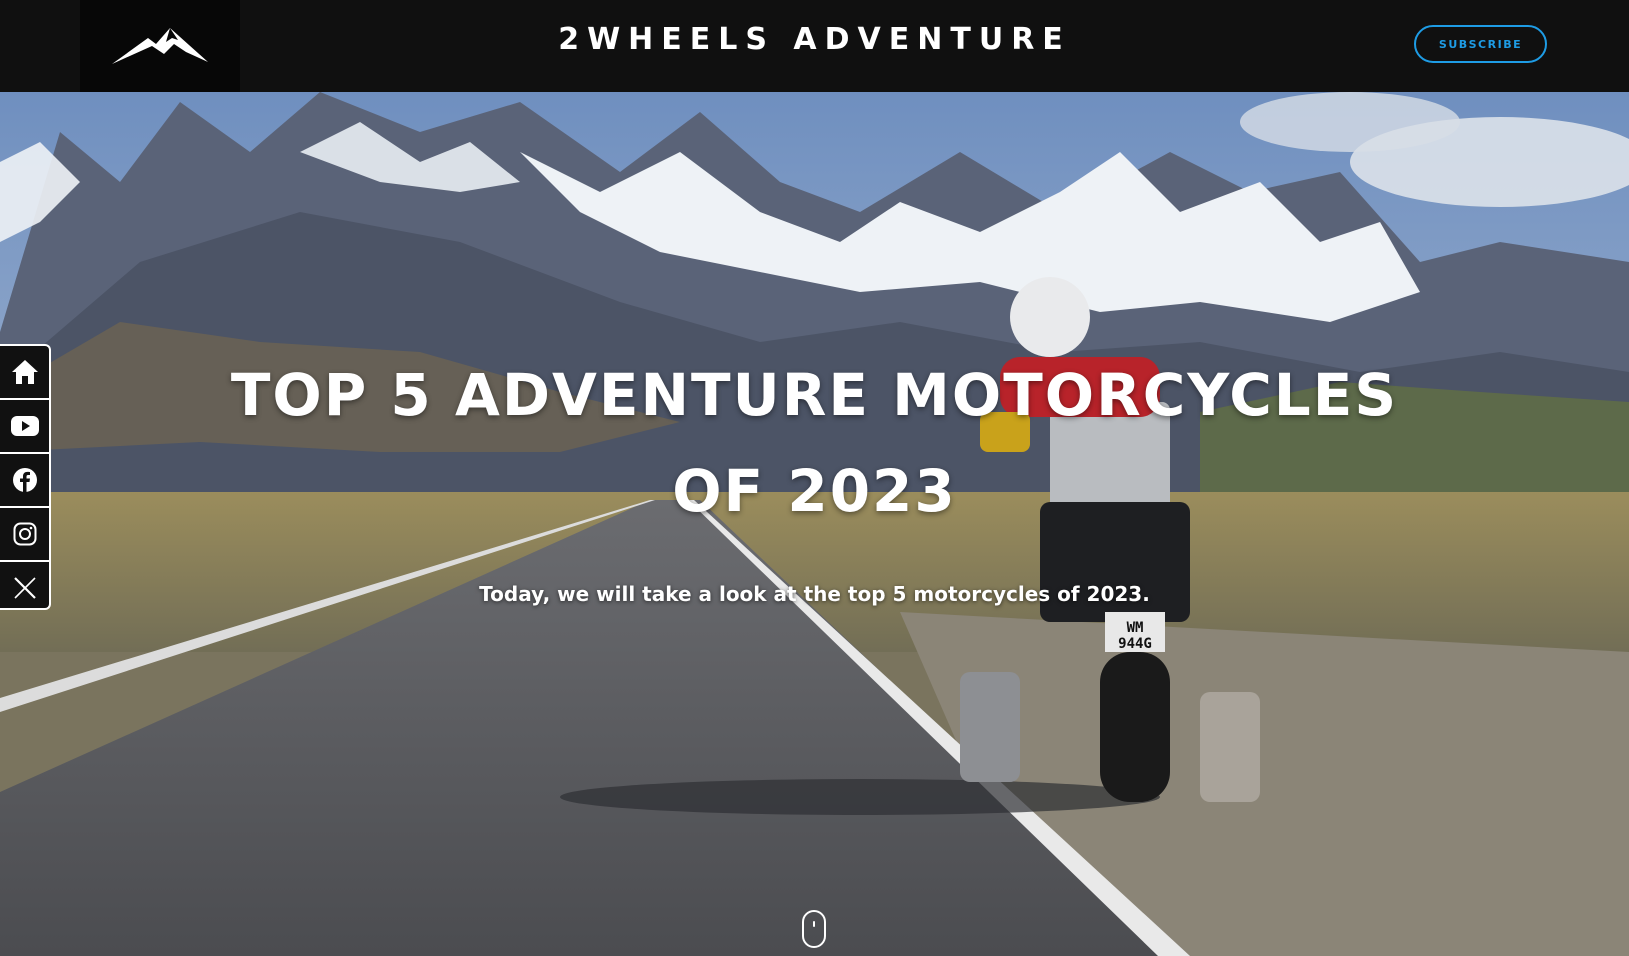 Image resolution: width=1629 pixels, height=956 pixels. I want to click on site-title: 2WHEELS ADVENTURE, so click(814, 39).